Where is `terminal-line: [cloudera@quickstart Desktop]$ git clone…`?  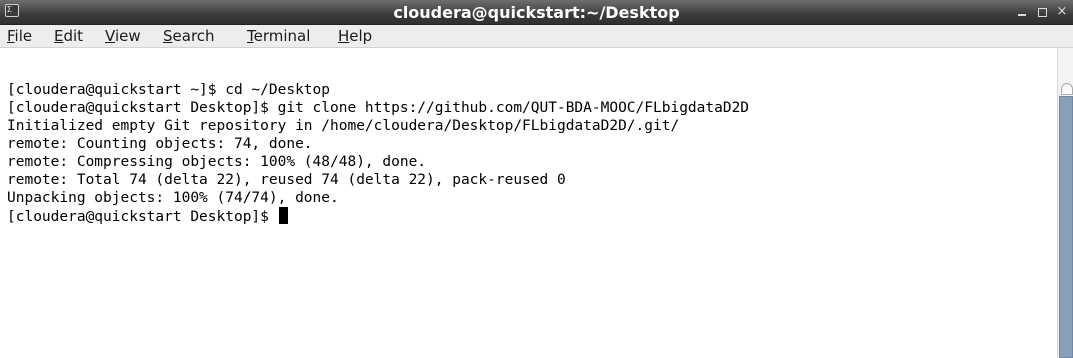
terminal-line: [cloudera@quickstart Desktop]$ git clone… is located at coordinates (378, 108).